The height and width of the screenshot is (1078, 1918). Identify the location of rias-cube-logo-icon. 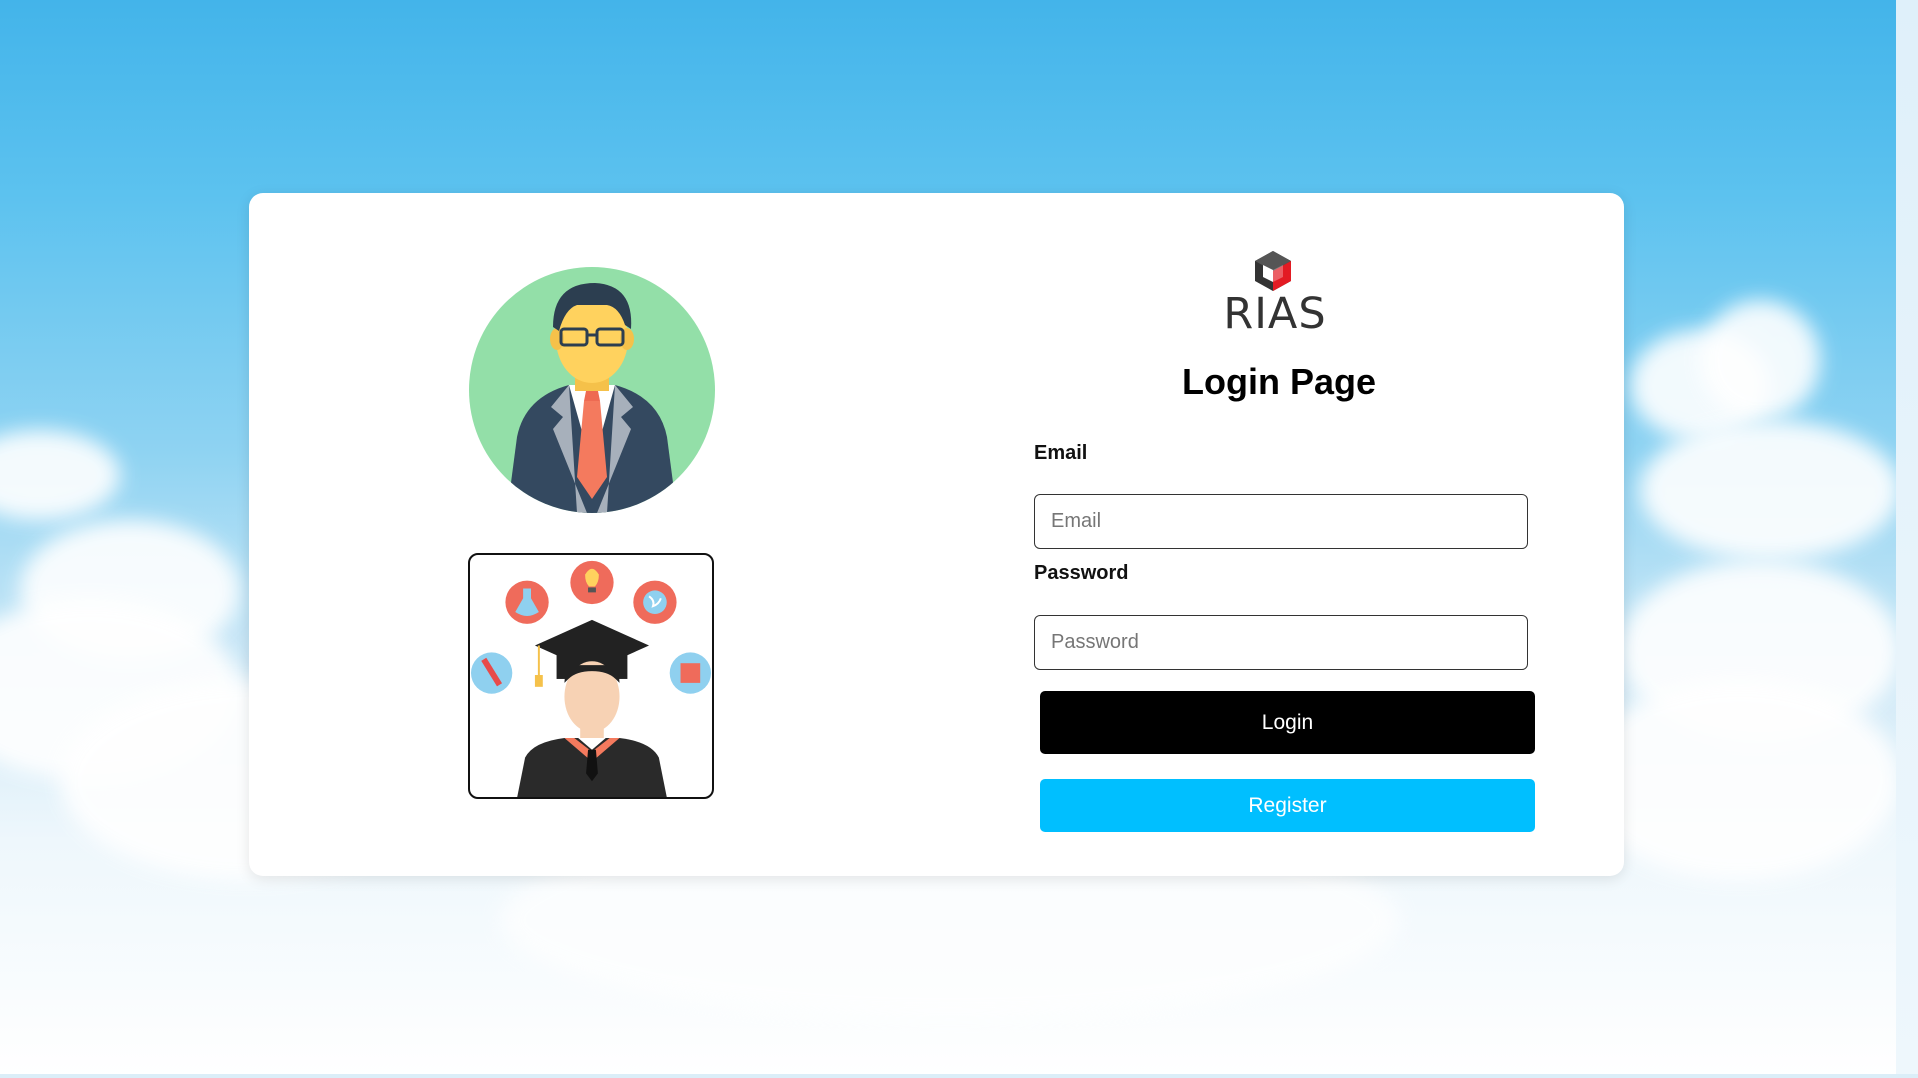
(1273, 271).